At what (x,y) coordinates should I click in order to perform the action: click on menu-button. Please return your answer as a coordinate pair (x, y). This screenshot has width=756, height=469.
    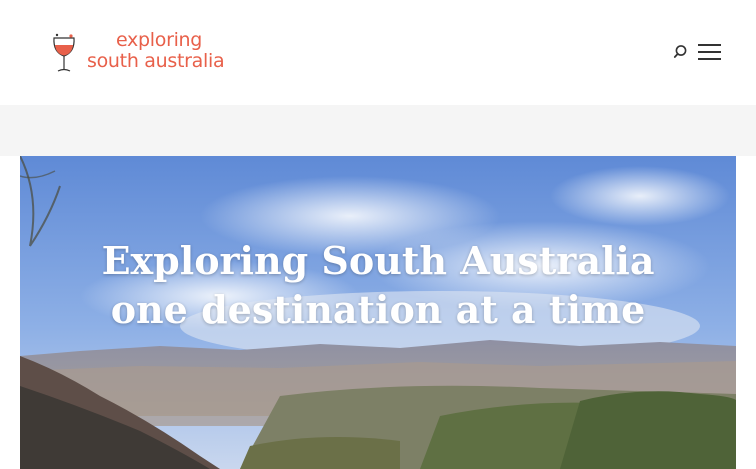
    Looking at the image, I should click on (709, 52).